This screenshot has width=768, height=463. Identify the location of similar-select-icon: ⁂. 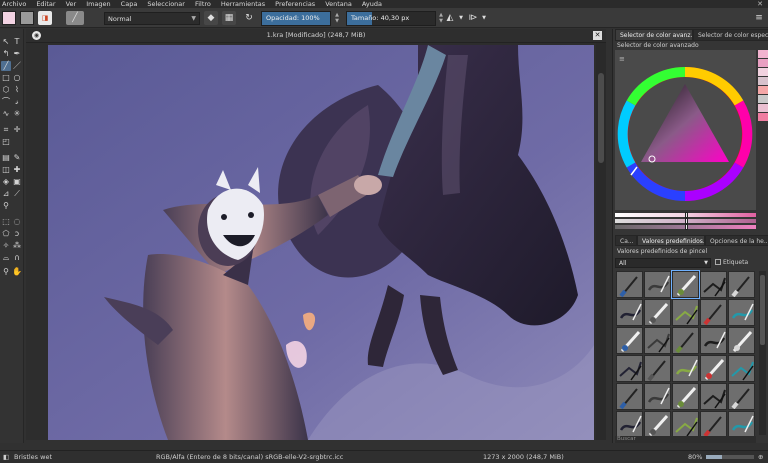
(17, 246).